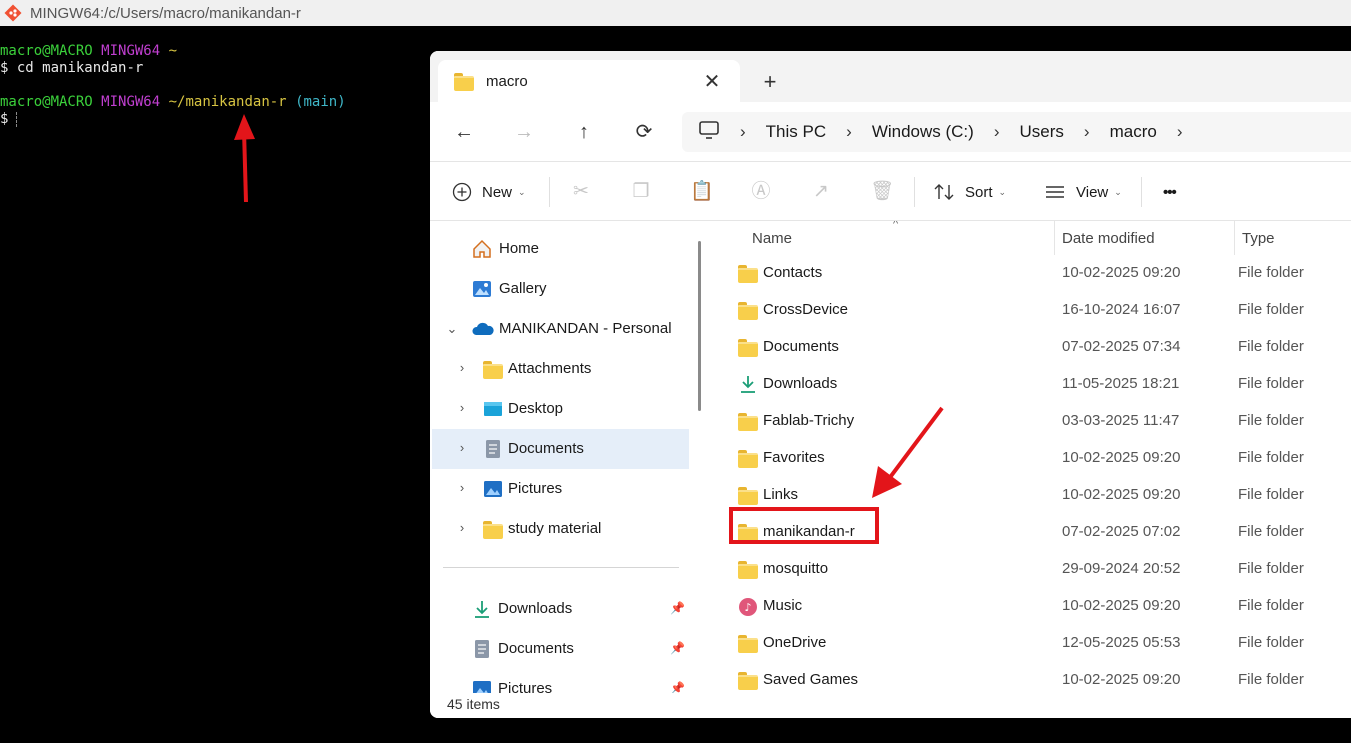 Image resolution: width=1351 pixels, height=743 pixels. What do you see at coordinates (493, 489) in the screenshot?
I see `pictures-icon` at bounding box center [493, 489].